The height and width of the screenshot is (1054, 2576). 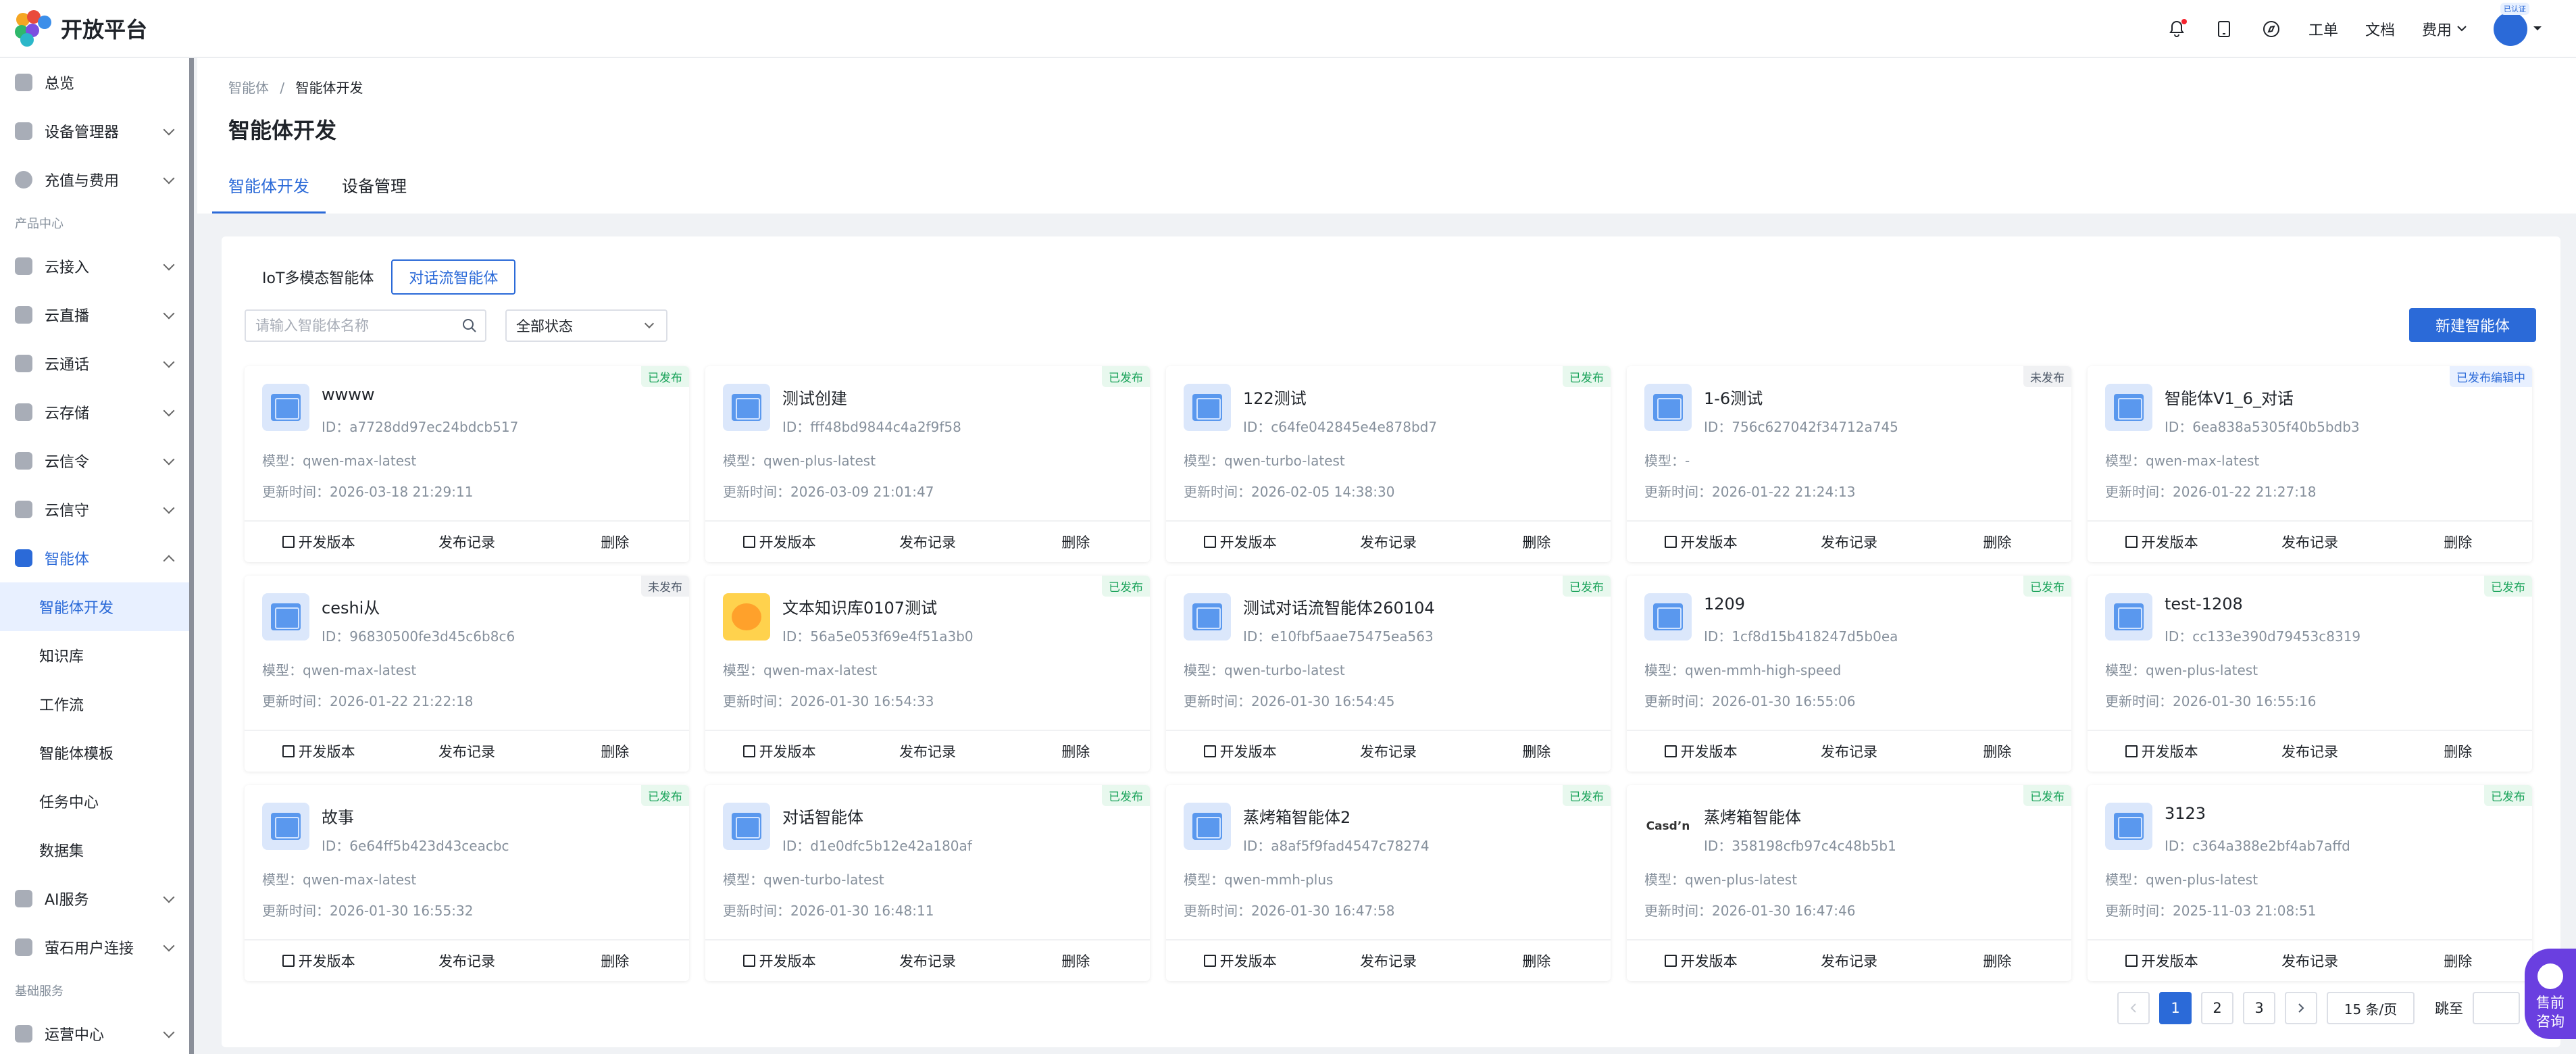 I want to click on tab-agent-dev: 智能体开发, so click(x=269, y=186).